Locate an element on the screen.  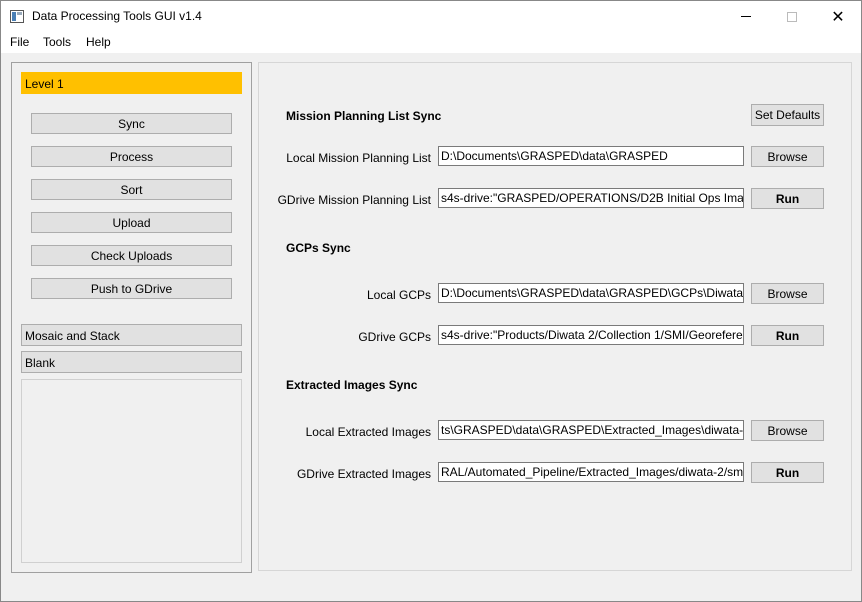
local-mission-planning-label: Local Mission Planning List is located at coordinates (358, 158).